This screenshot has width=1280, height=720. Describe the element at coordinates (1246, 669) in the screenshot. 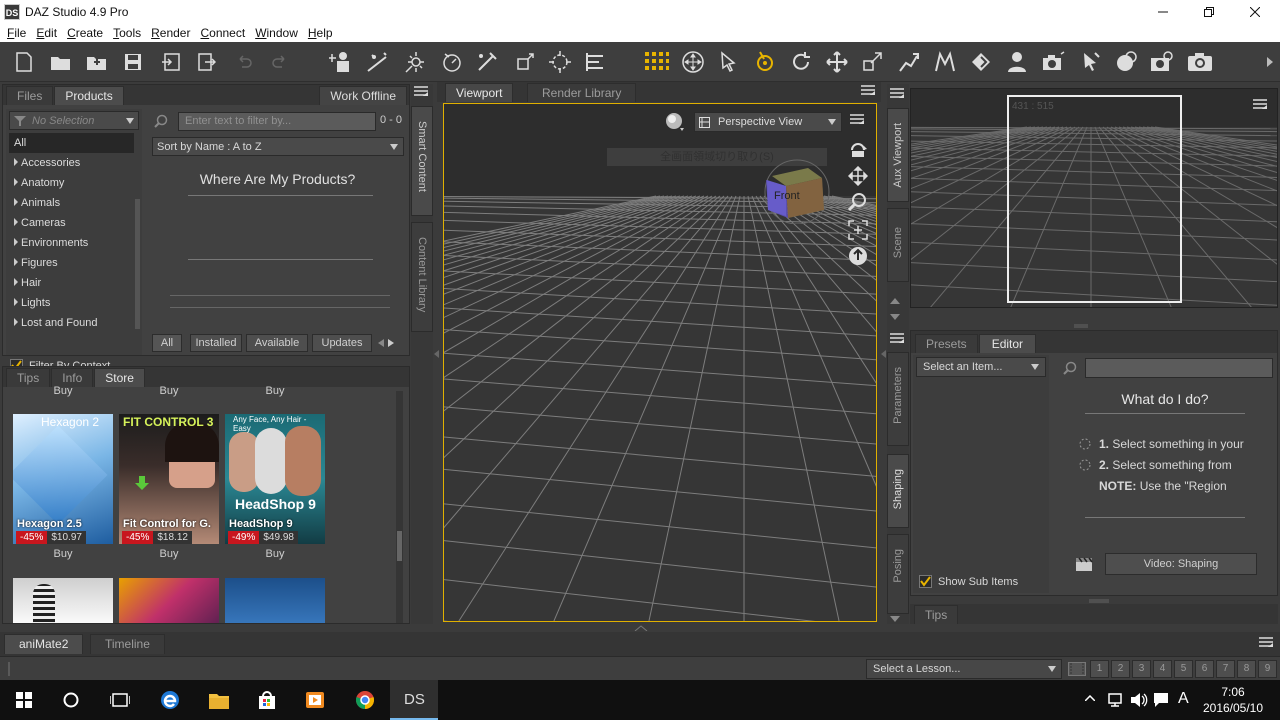

I see `lesson-page-button: 8` at that location.